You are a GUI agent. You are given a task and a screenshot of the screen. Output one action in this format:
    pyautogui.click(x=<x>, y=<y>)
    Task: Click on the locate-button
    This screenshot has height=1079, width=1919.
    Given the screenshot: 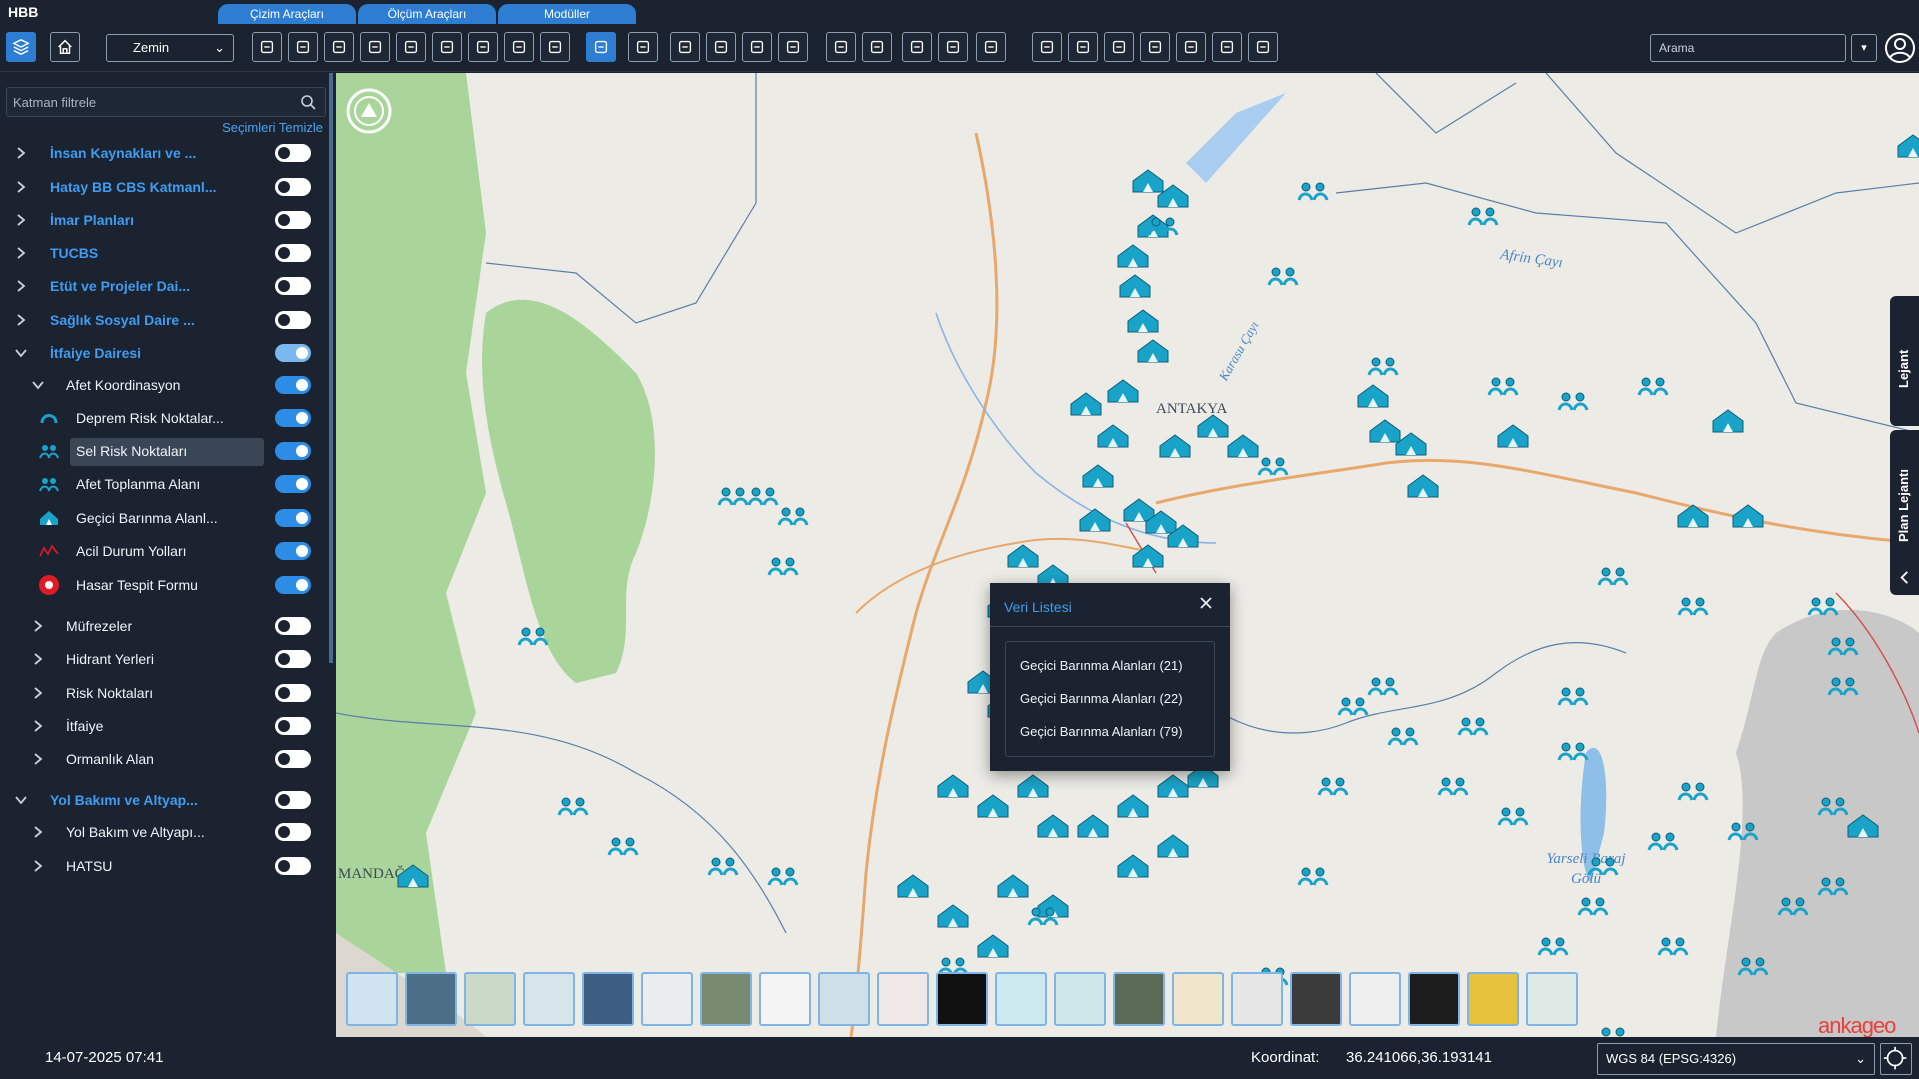 What is the action you would take?
    pyautogui.click(x=1896, y=1059)
    